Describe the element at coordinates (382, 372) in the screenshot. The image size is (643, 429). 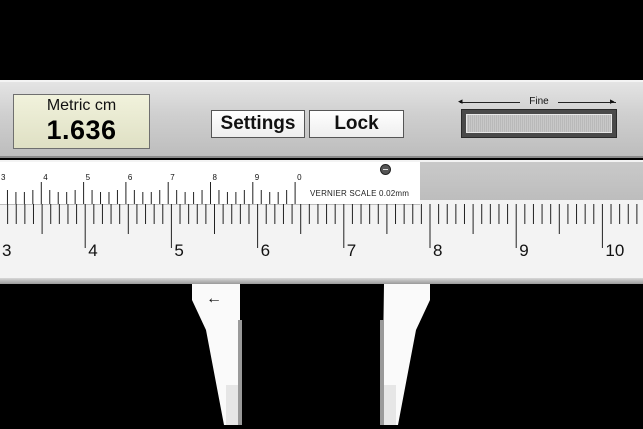
I see `fixed-jaw-edge` at that location.